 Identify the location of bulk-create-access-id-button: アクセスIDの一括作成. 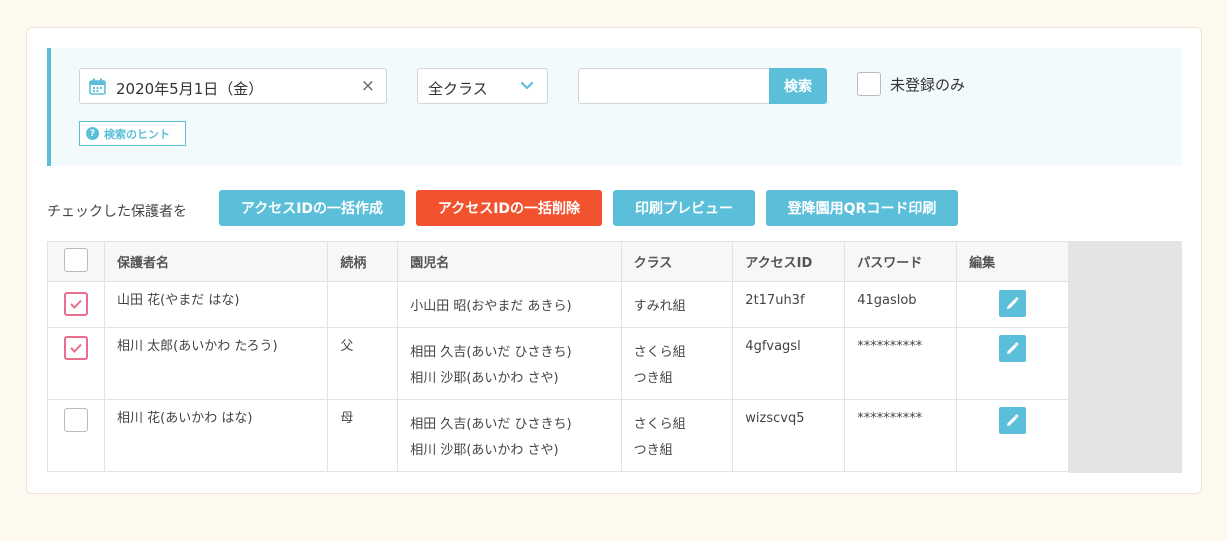
(312, 208).